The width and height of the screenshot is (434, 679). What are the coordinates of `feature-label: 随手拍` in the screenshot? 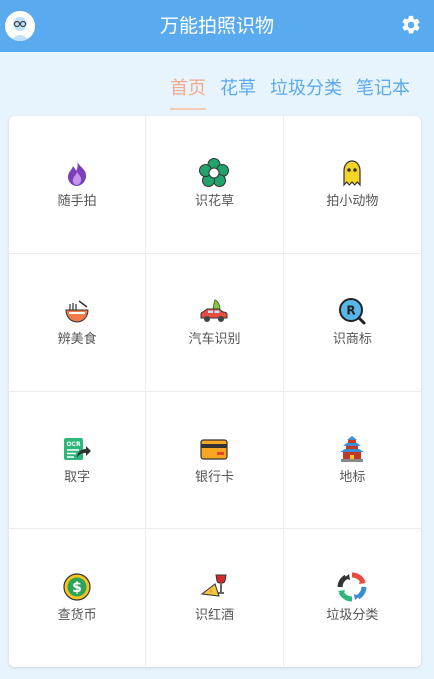 It's located at (77, 202).